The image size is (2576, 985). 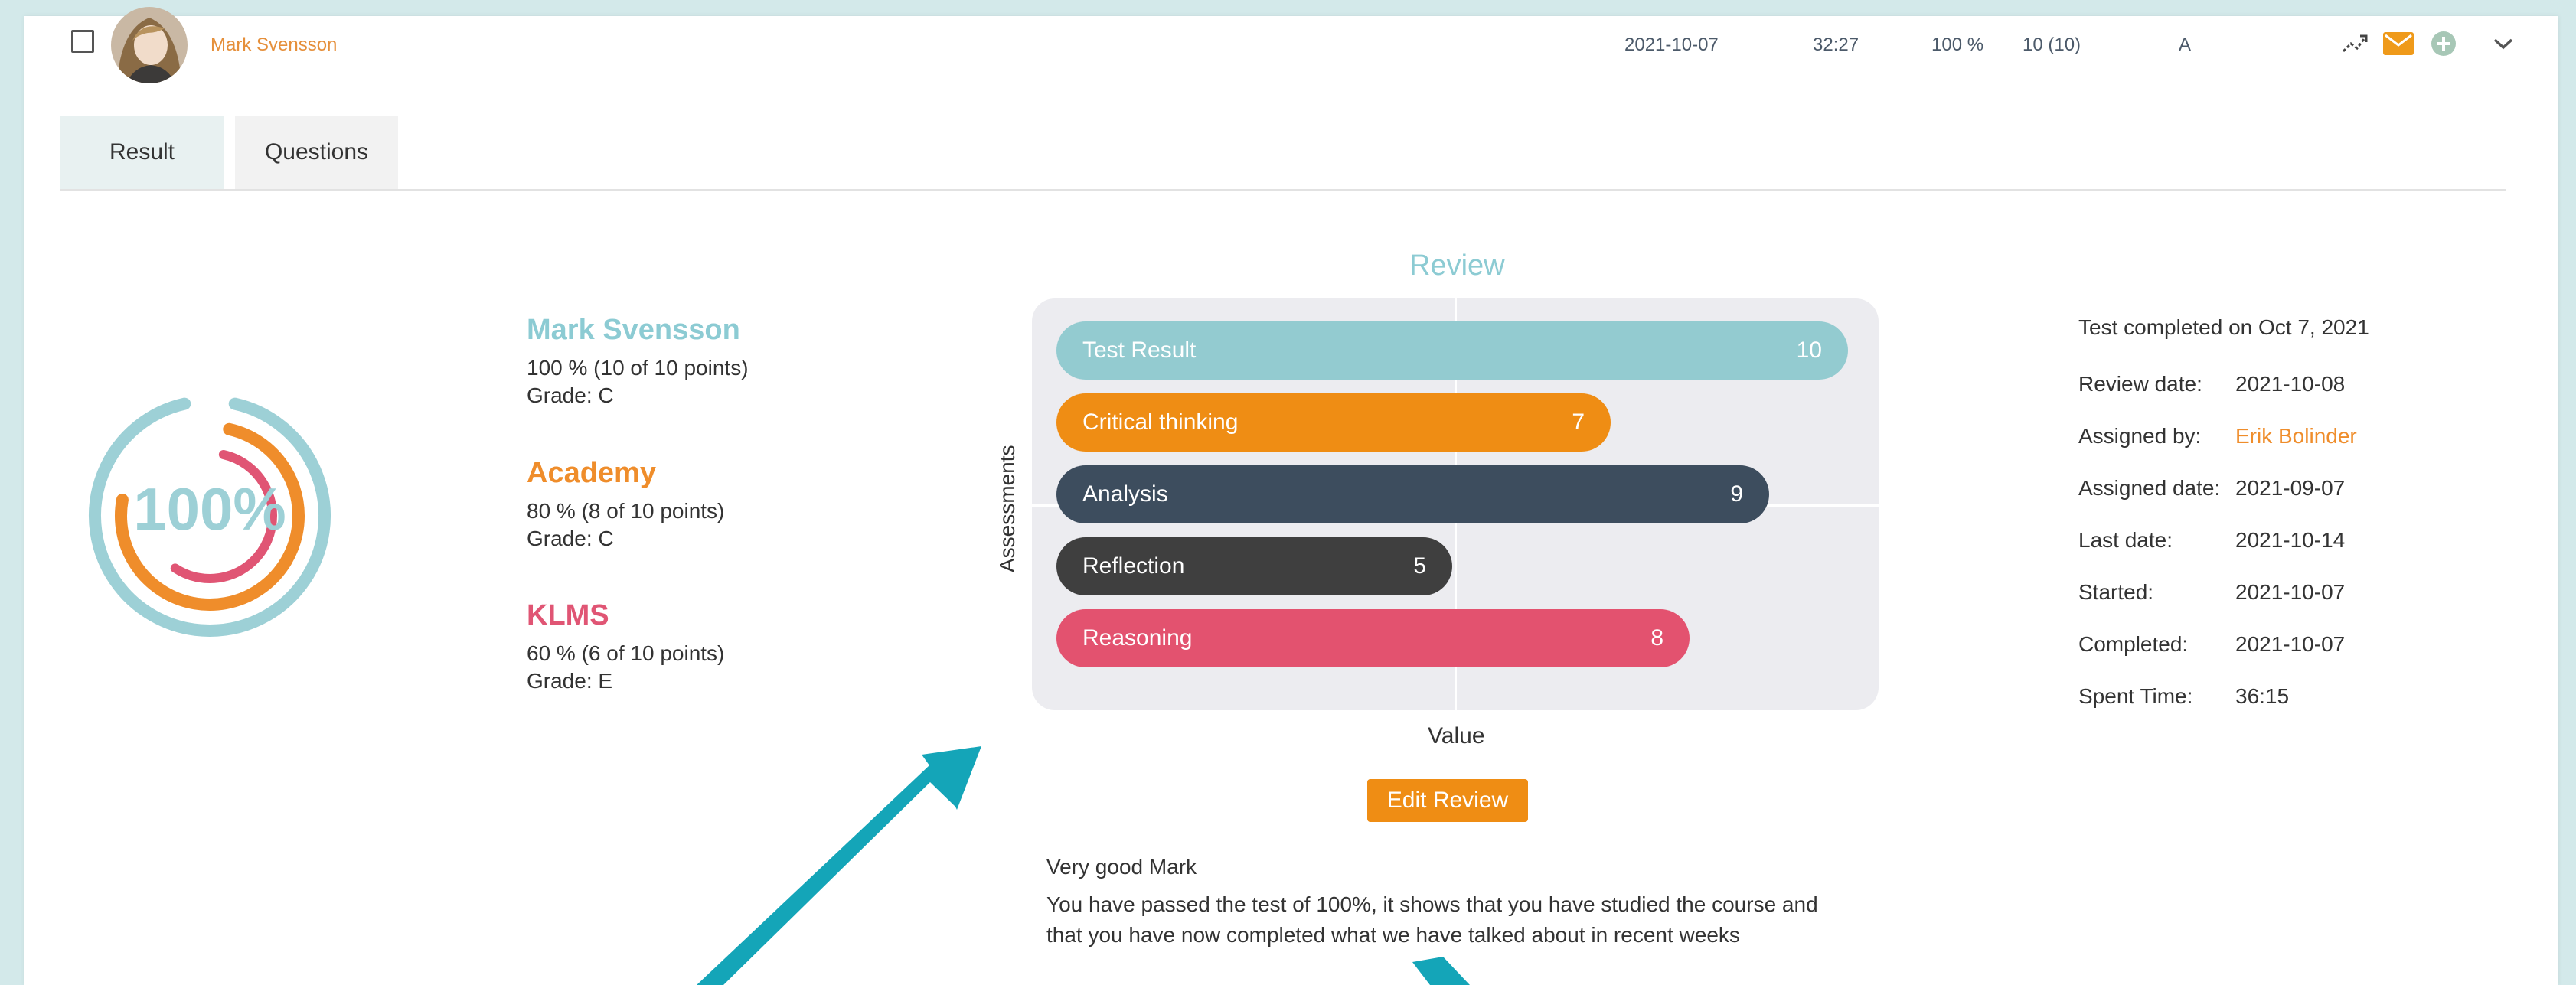 What do you see at coordinates (626, 511) in the screenshot?
I see `group-score: 80 % (8 of 10 points)` at bounding box center [626, 511].